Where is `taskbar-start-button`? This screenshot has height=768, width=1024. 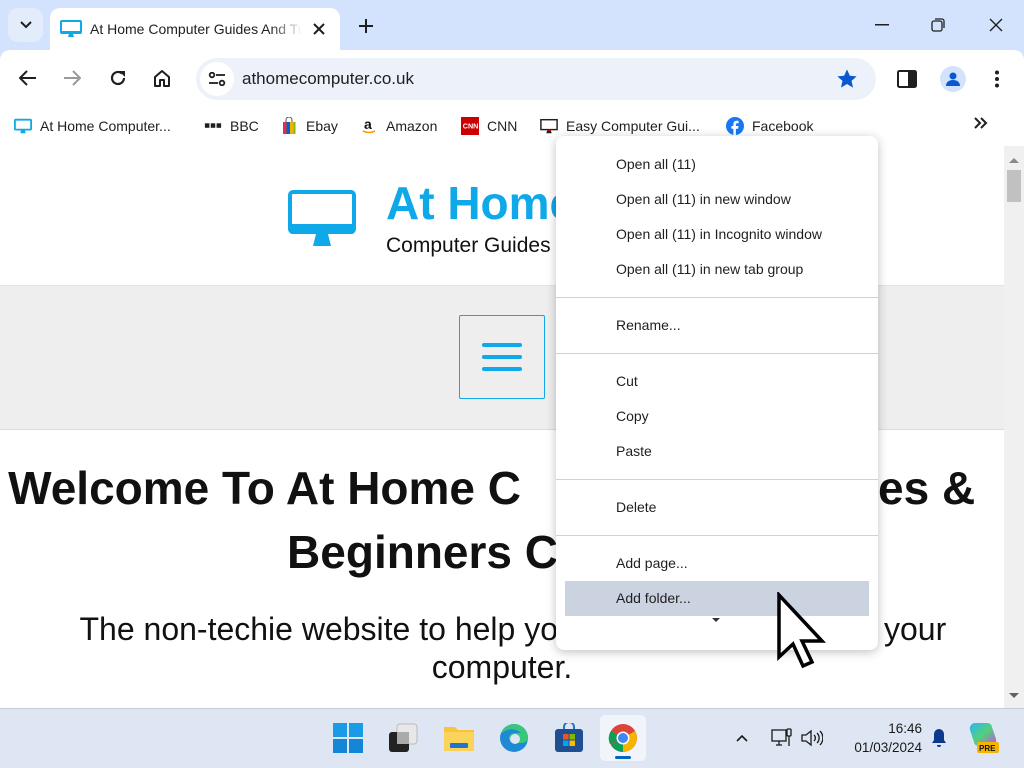
taskbar-start-button is located at coordinates (348, 738).